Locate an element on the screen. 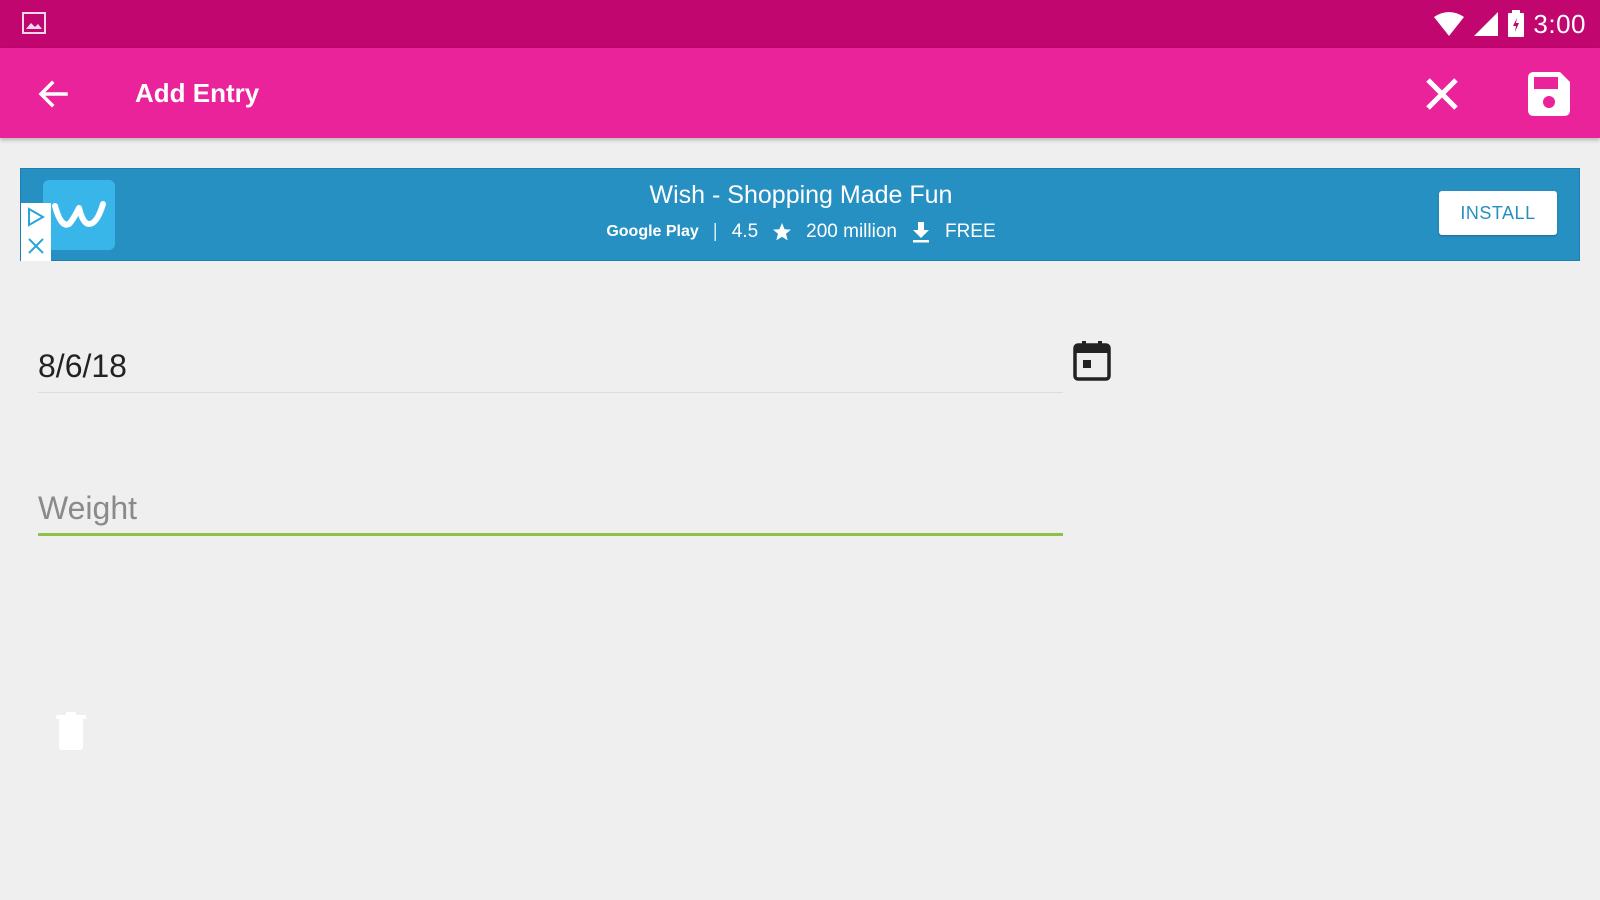 The height and width of the screenshot is (900, 1600). ad-price: FREE is located at coordinates (970, 231).